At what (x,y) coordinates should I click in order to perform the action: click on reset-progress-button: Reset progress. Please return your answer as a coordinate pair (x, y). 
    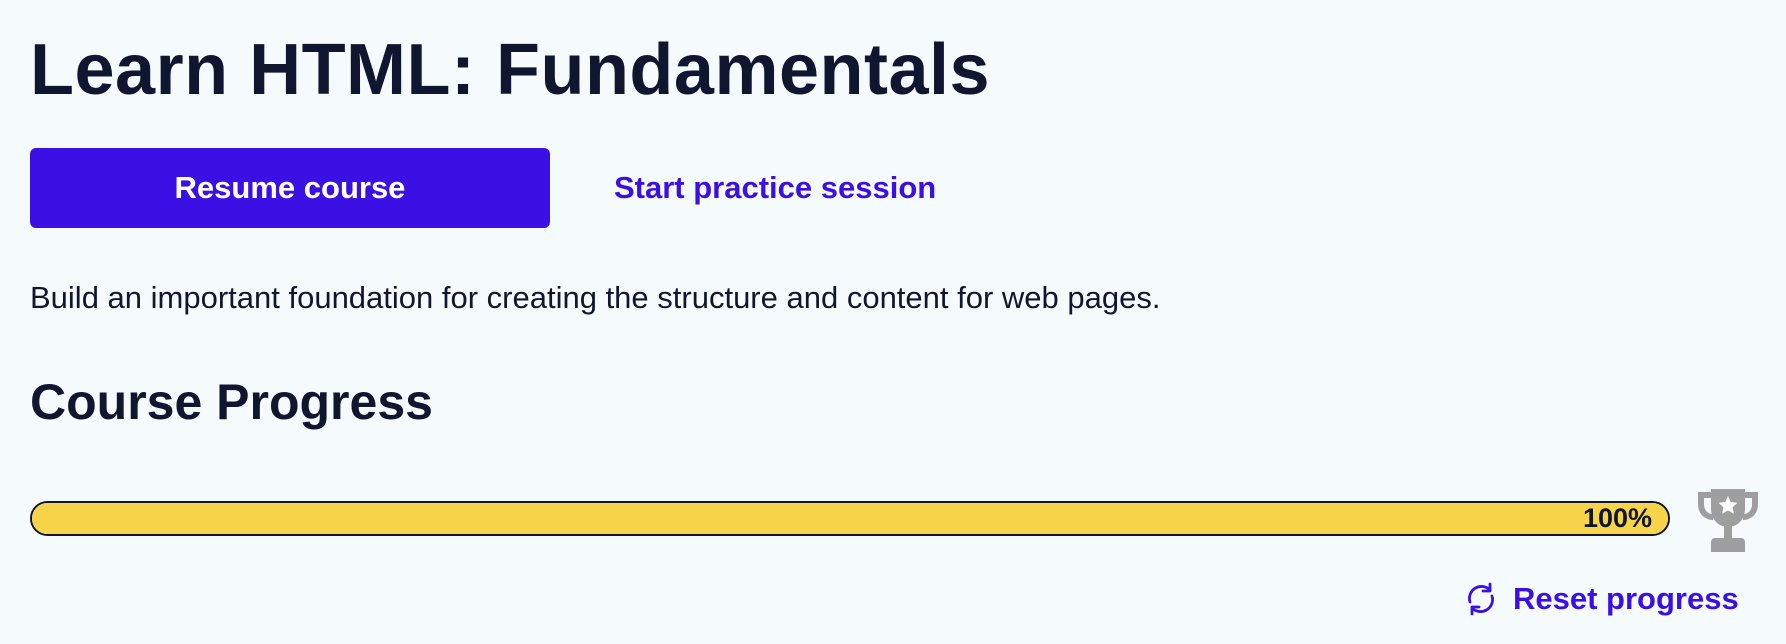
    Looking at the image, I should click on (1601, 599).